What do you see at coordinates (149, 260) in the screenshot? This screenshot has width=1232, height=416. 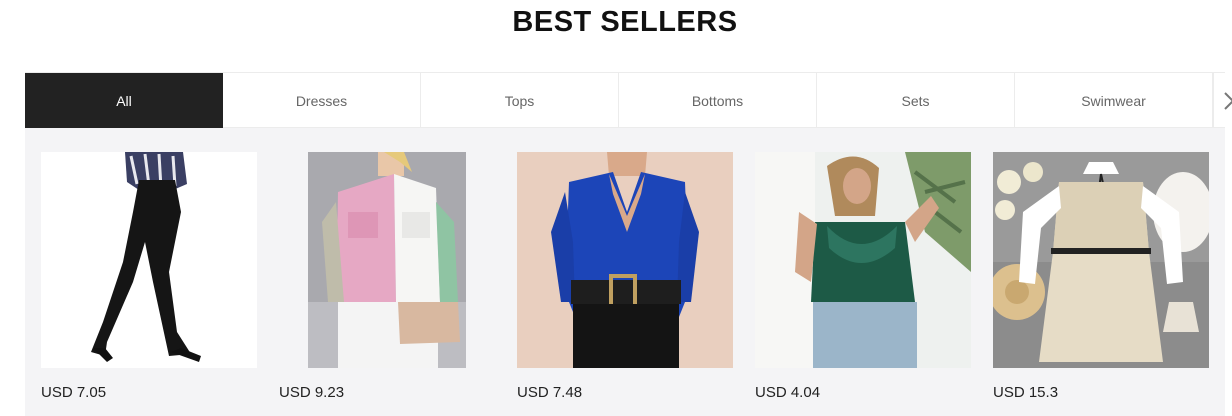 I see `black-flared-pants-photo` at bounding box center [149, 260].